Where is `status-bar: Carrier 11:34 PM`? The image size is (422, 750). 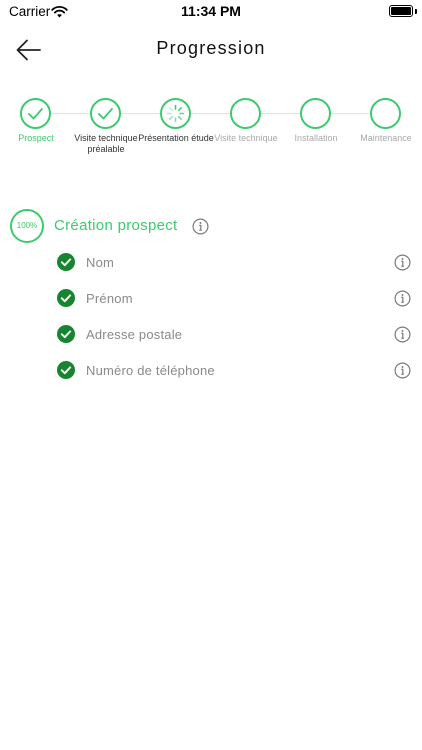
status-bar: Carrier 11:34 PM is located at coordinates (211, 12).